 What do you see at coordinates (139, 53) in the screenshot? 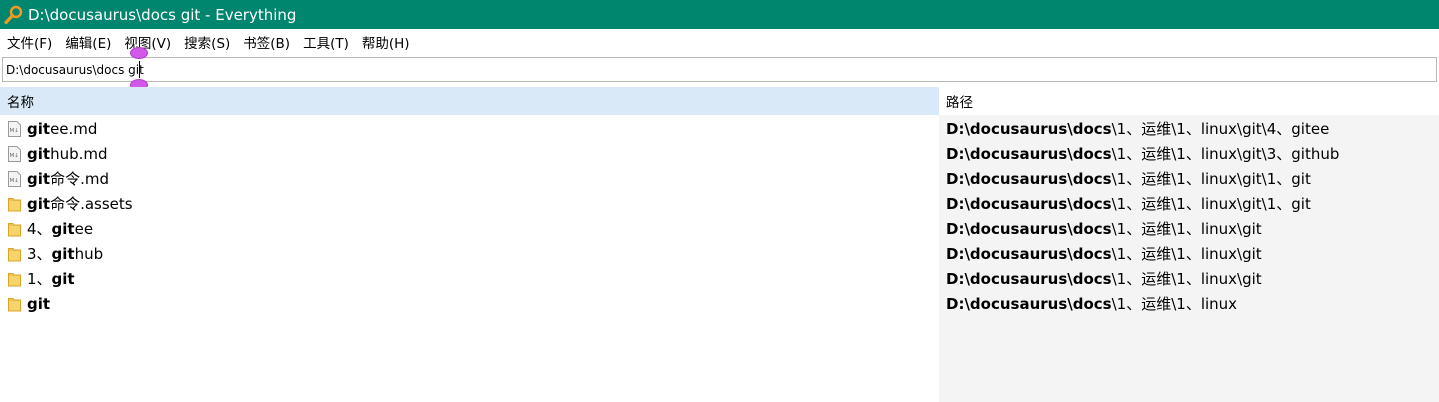
I see `selection-handle-top` at bounding box center [139, 53].